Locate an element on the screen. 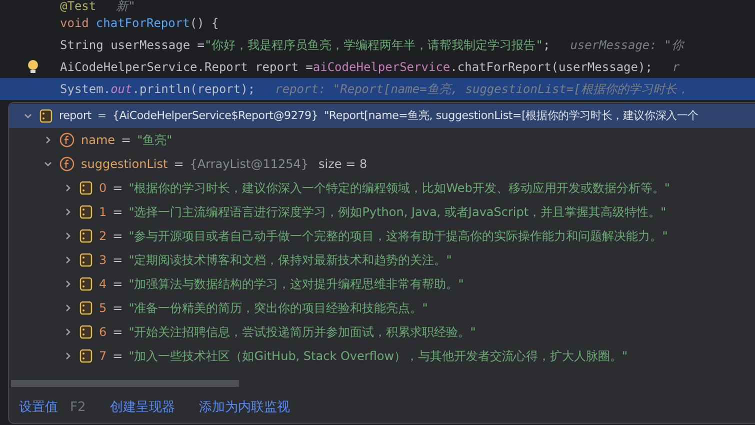  variable-name: 7 is located at coordinates (103, 356).